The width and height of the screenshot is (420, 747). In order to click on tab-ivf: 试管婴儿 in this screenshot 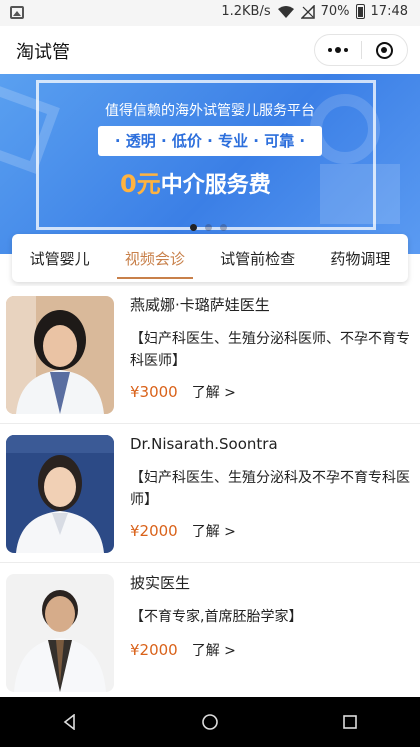, I will do `click(60, 258)`.